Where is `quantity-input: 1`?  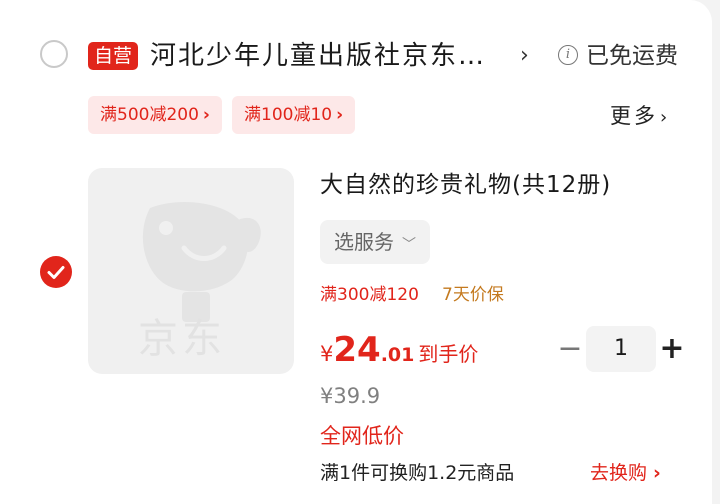 quantity-input: 1 is located at coordinates (621, 349).